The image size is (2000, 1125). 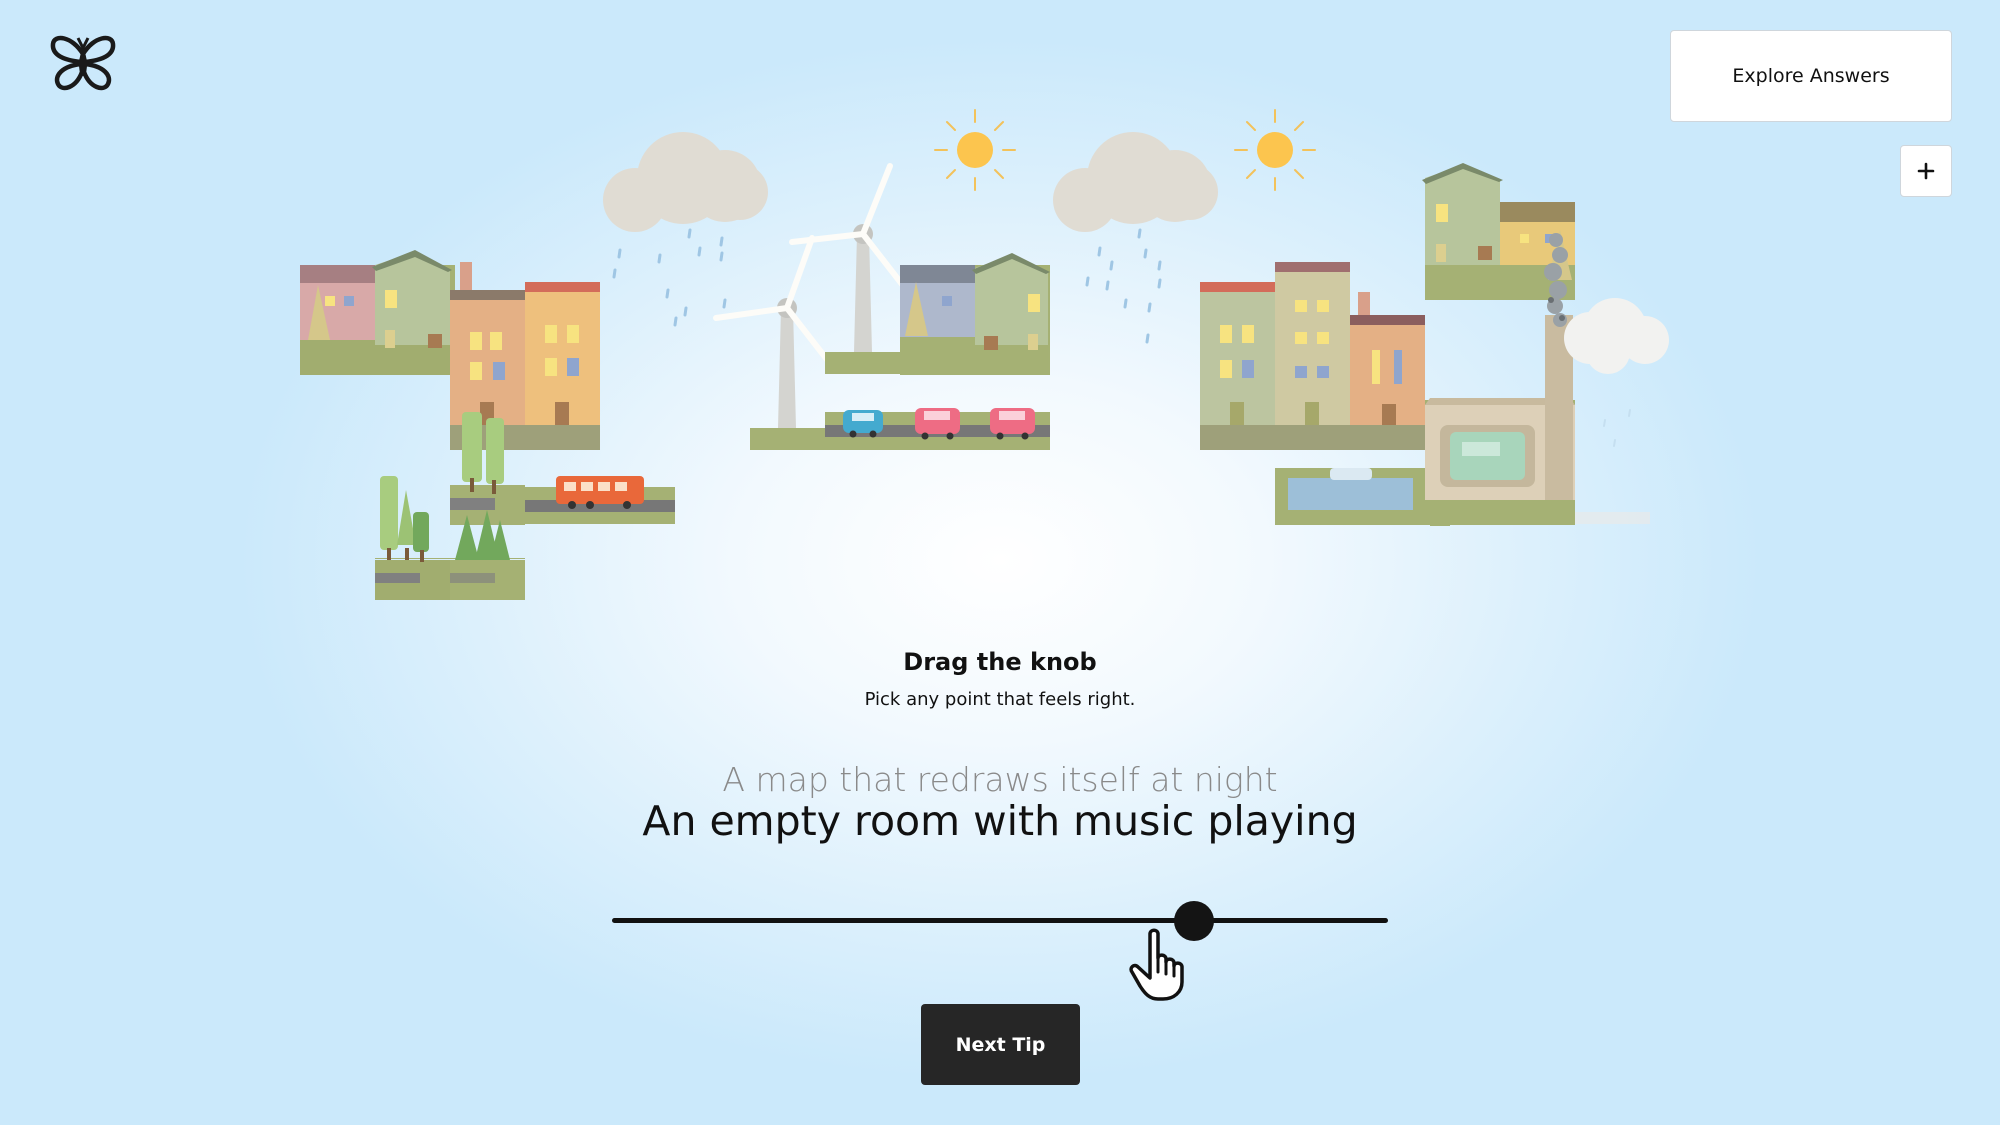 What do you see at coordinates (487, 425) in the screenshot?
I see `left-neighborhood` at bounding box center [487, 425].